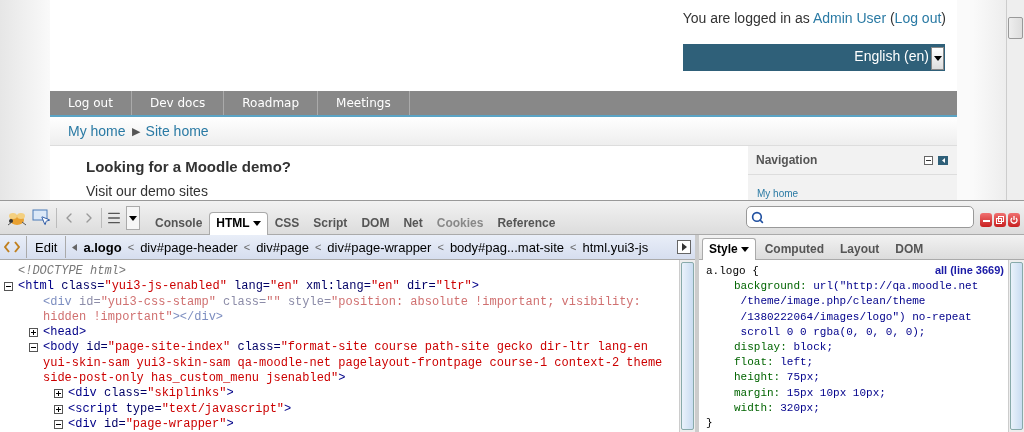 Image resolution: width=1024 pixels, height=432 pixels. What do you see at coordinates (271, 103) in the screenshot?
I see `menu-item: Roadmap` at bounding box center [271, 103].